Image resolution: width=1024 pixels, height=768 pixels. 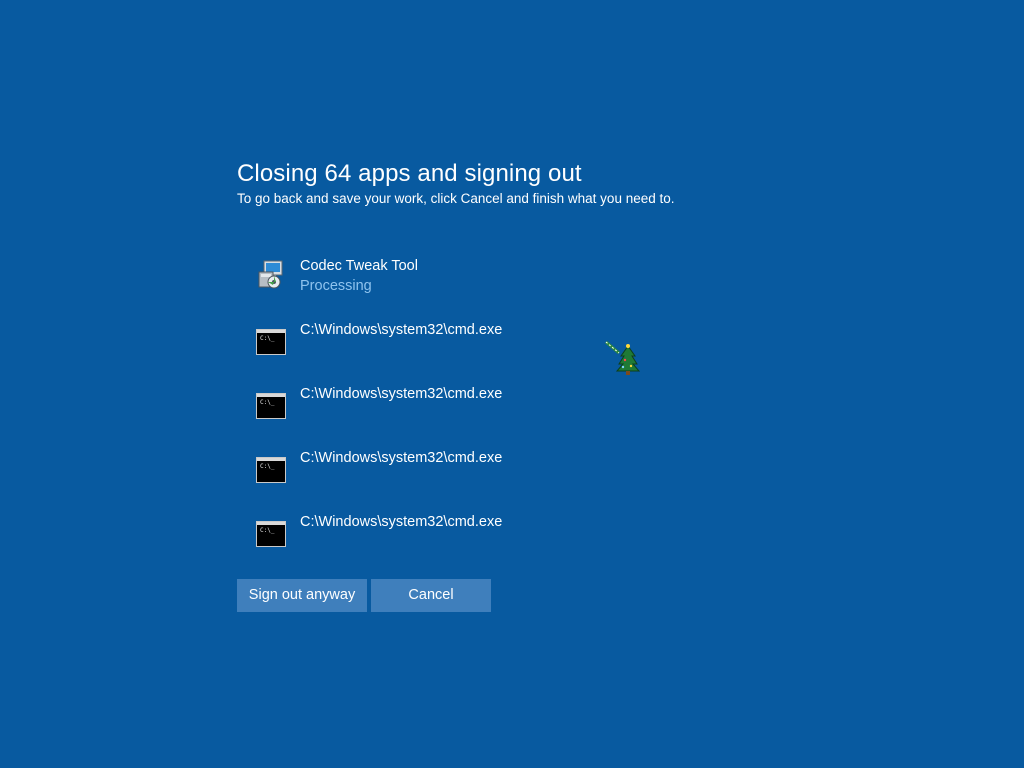 What do you see at coordinates (359, 266) in the screenshot?
I see `app-name: Codec Tweak Tool` at bounding box center [359, 266].